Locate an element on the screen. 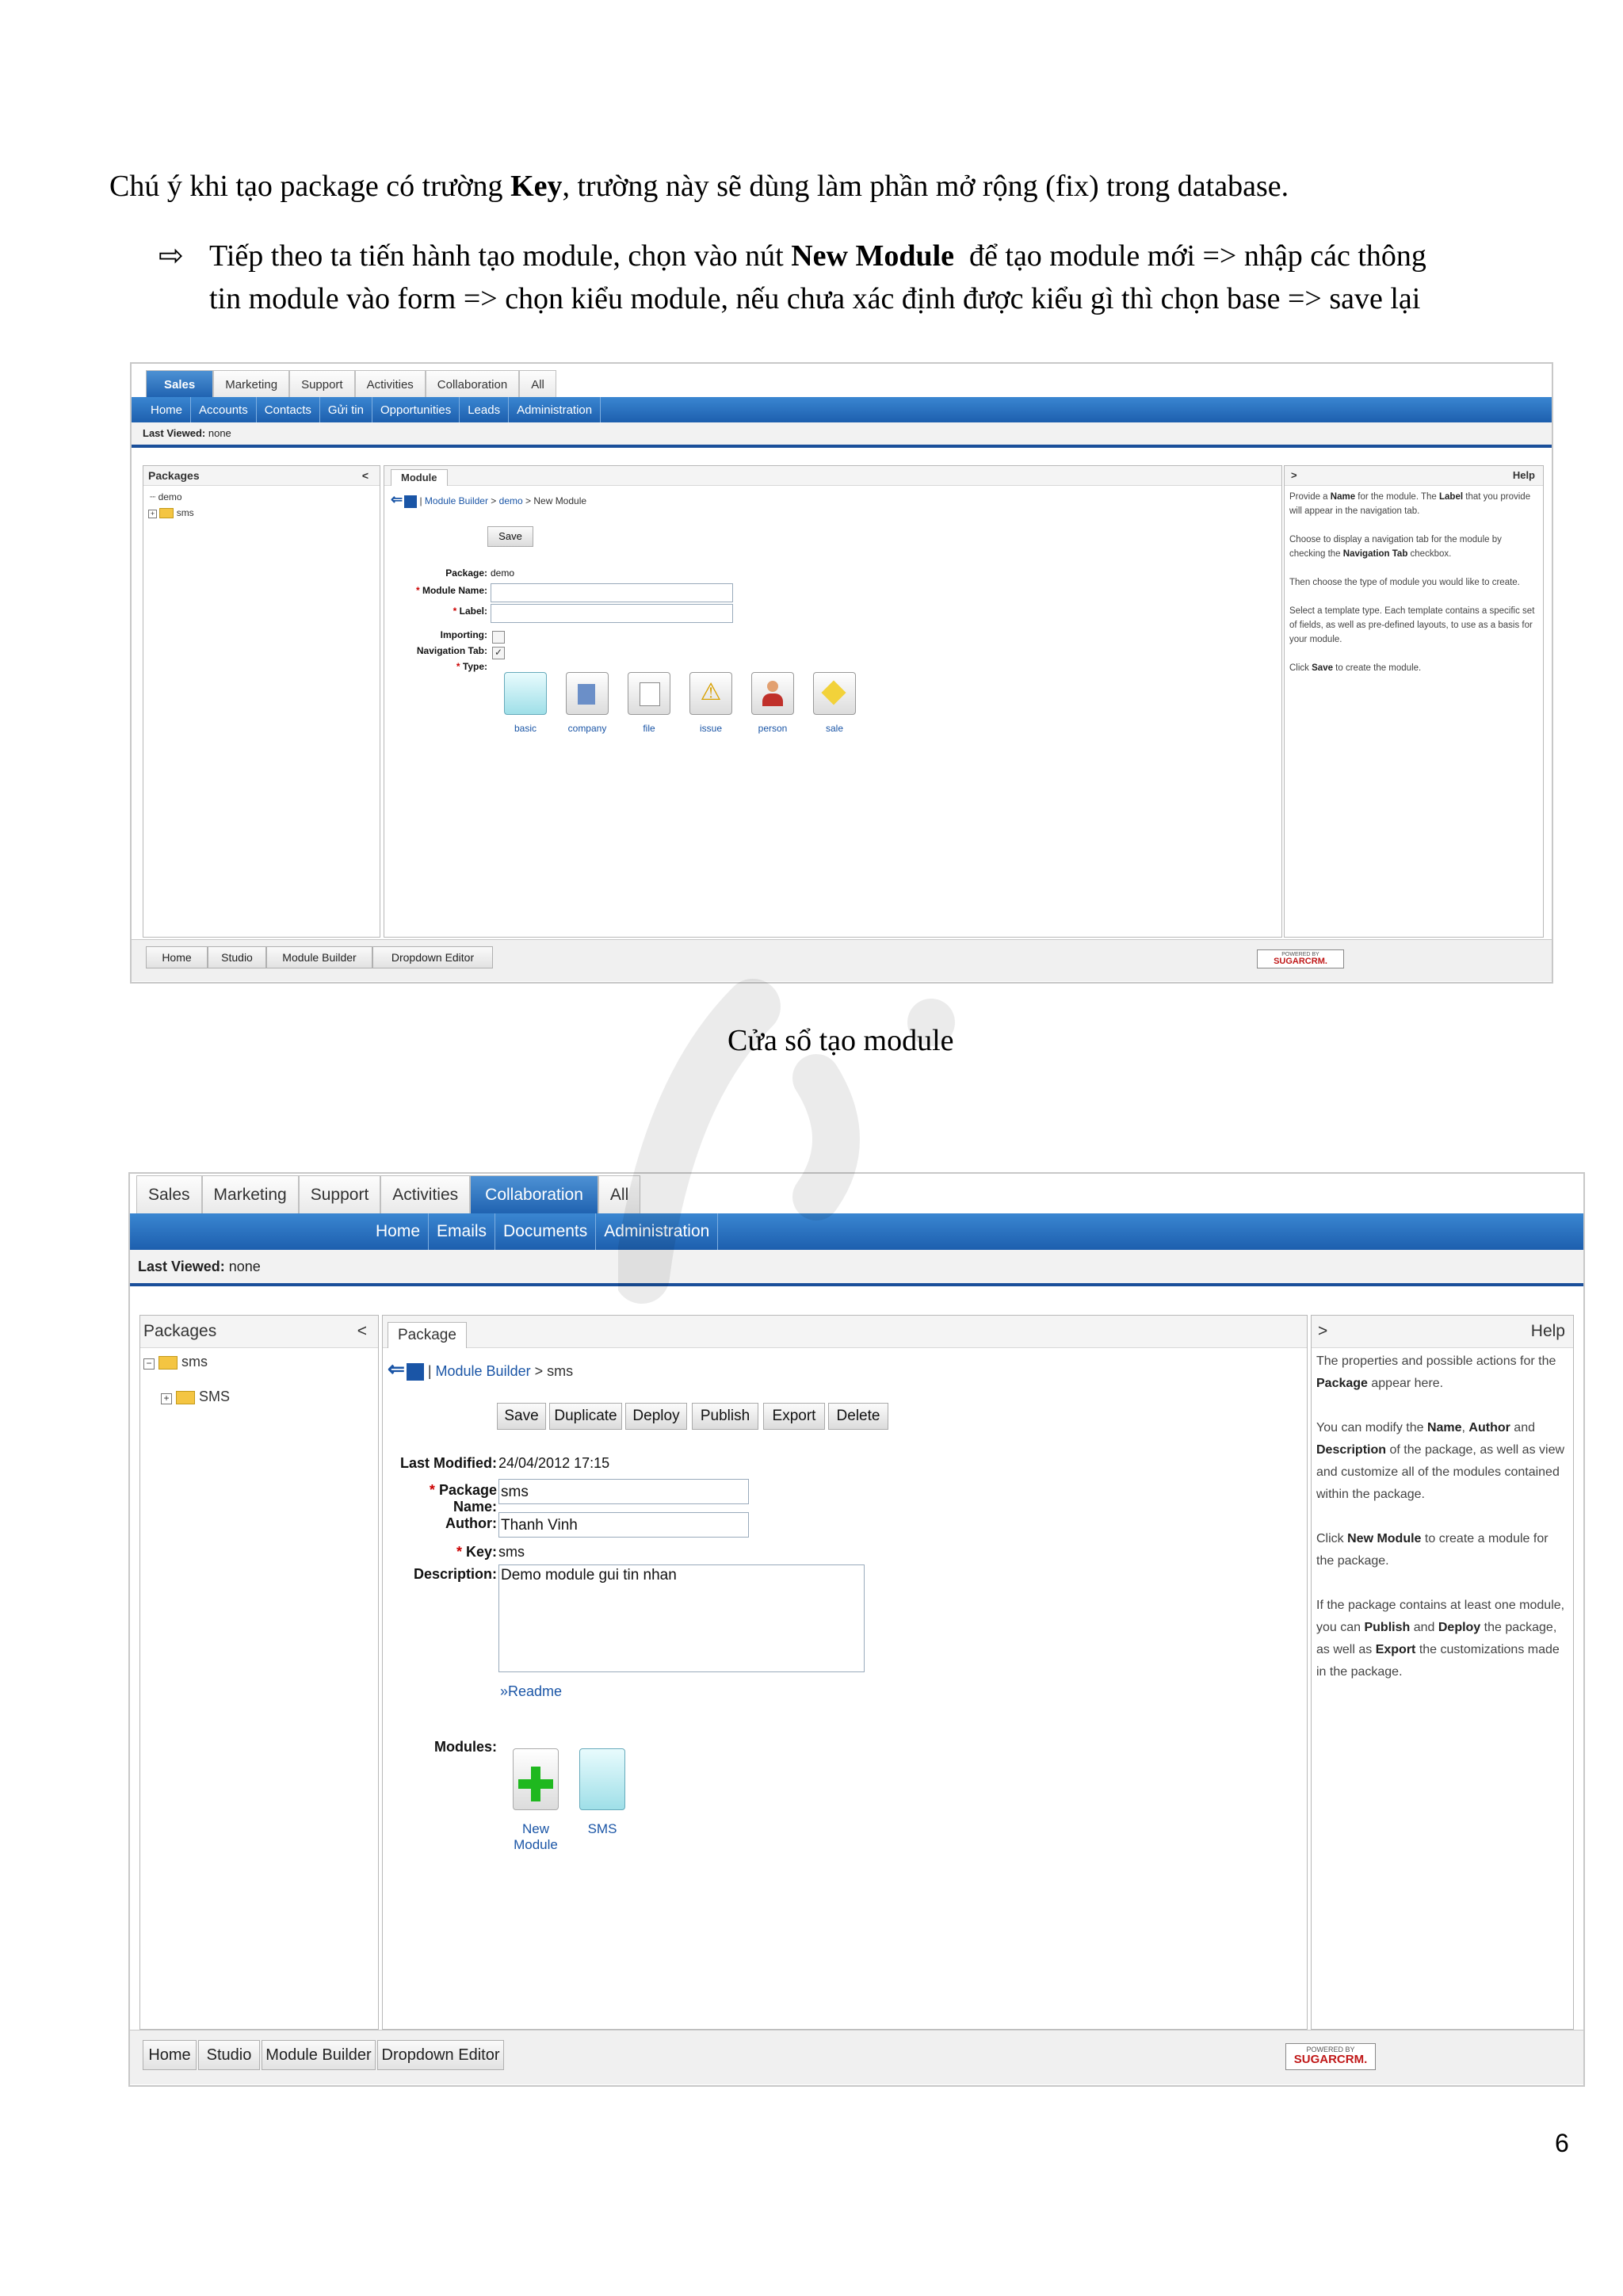 This screenshot has width=1623, height=2296. page-number: 6 is located at coordinates (1562, 2143).